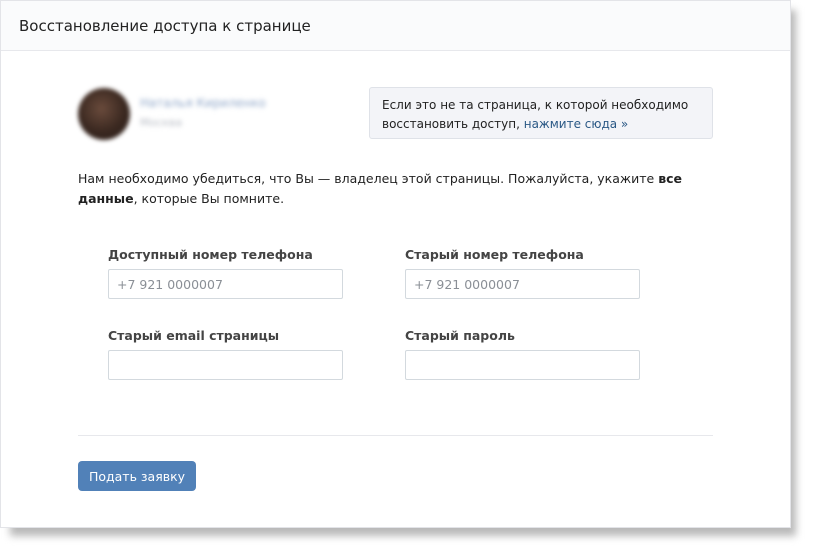  What do you see at coordinates (209, 198) in the screenshot?
I see `intro-text-after: , которые Вы помните.` at bounding box center [209, 198].